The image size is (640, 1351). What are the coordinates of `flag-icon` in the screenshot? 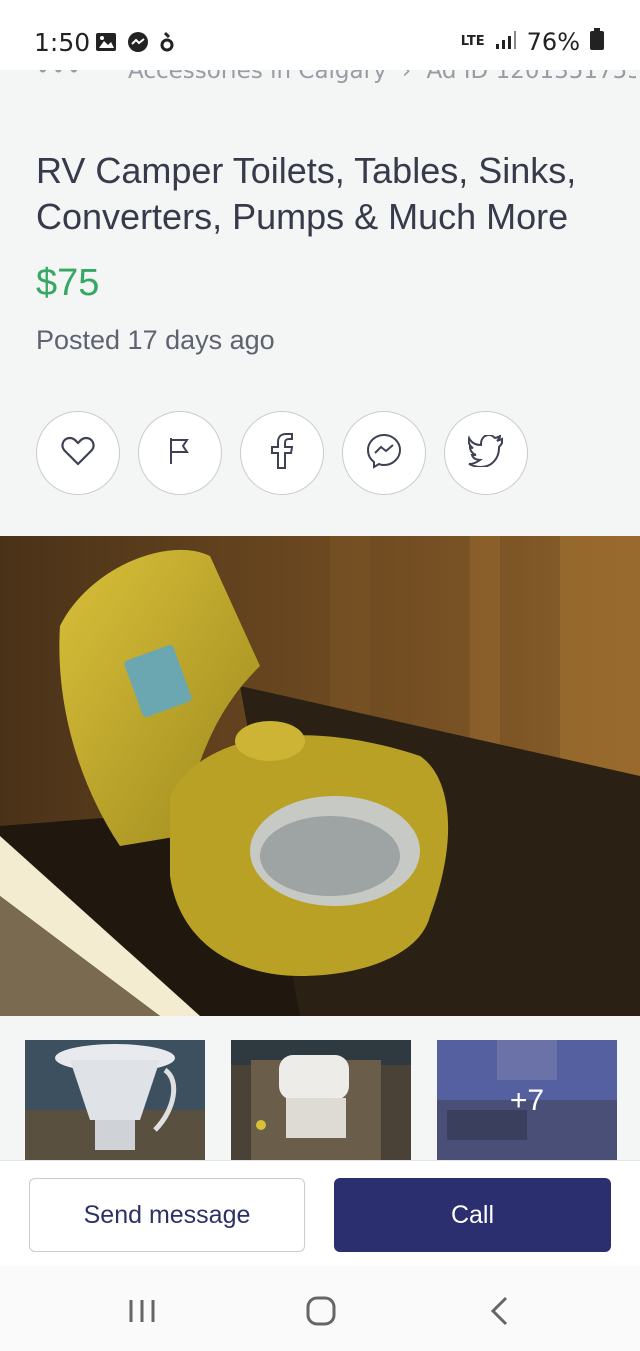 It's located at (180, 453).